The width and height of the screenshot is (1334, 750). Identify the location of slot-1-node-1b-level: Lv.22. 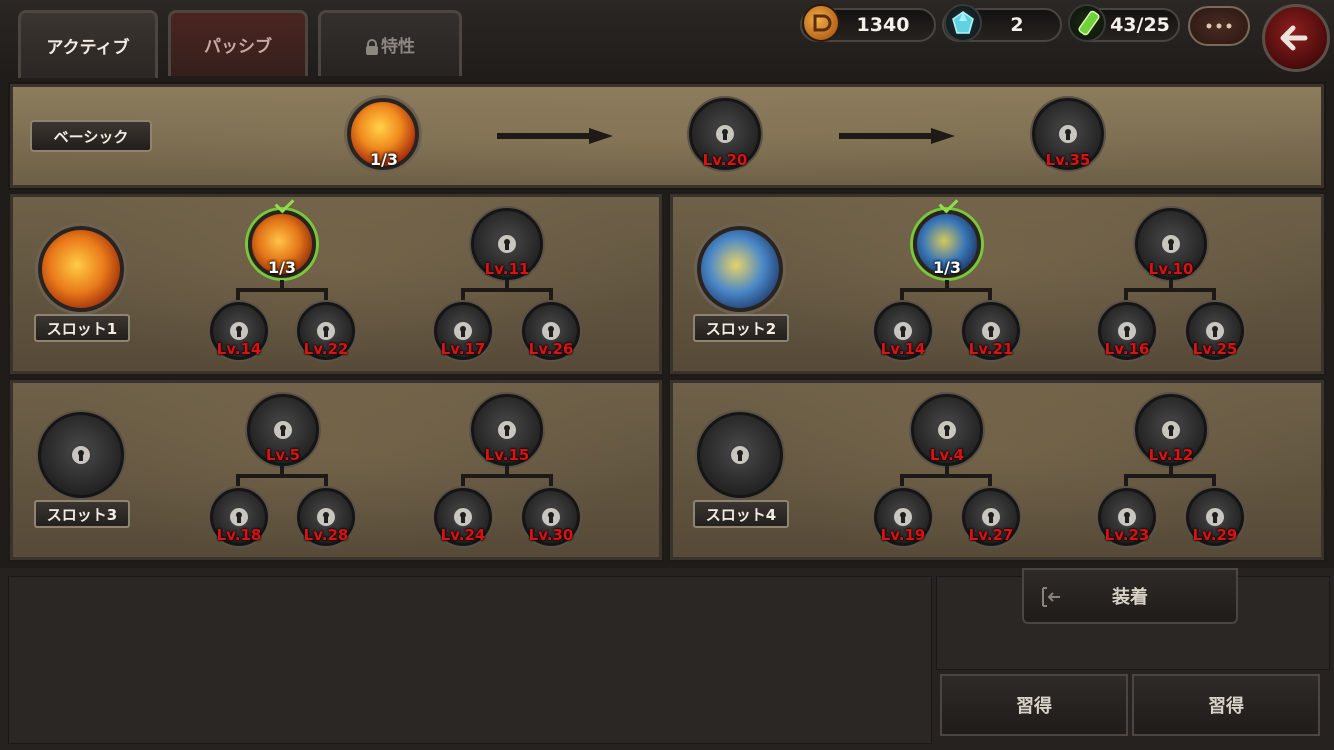
(326, 349).